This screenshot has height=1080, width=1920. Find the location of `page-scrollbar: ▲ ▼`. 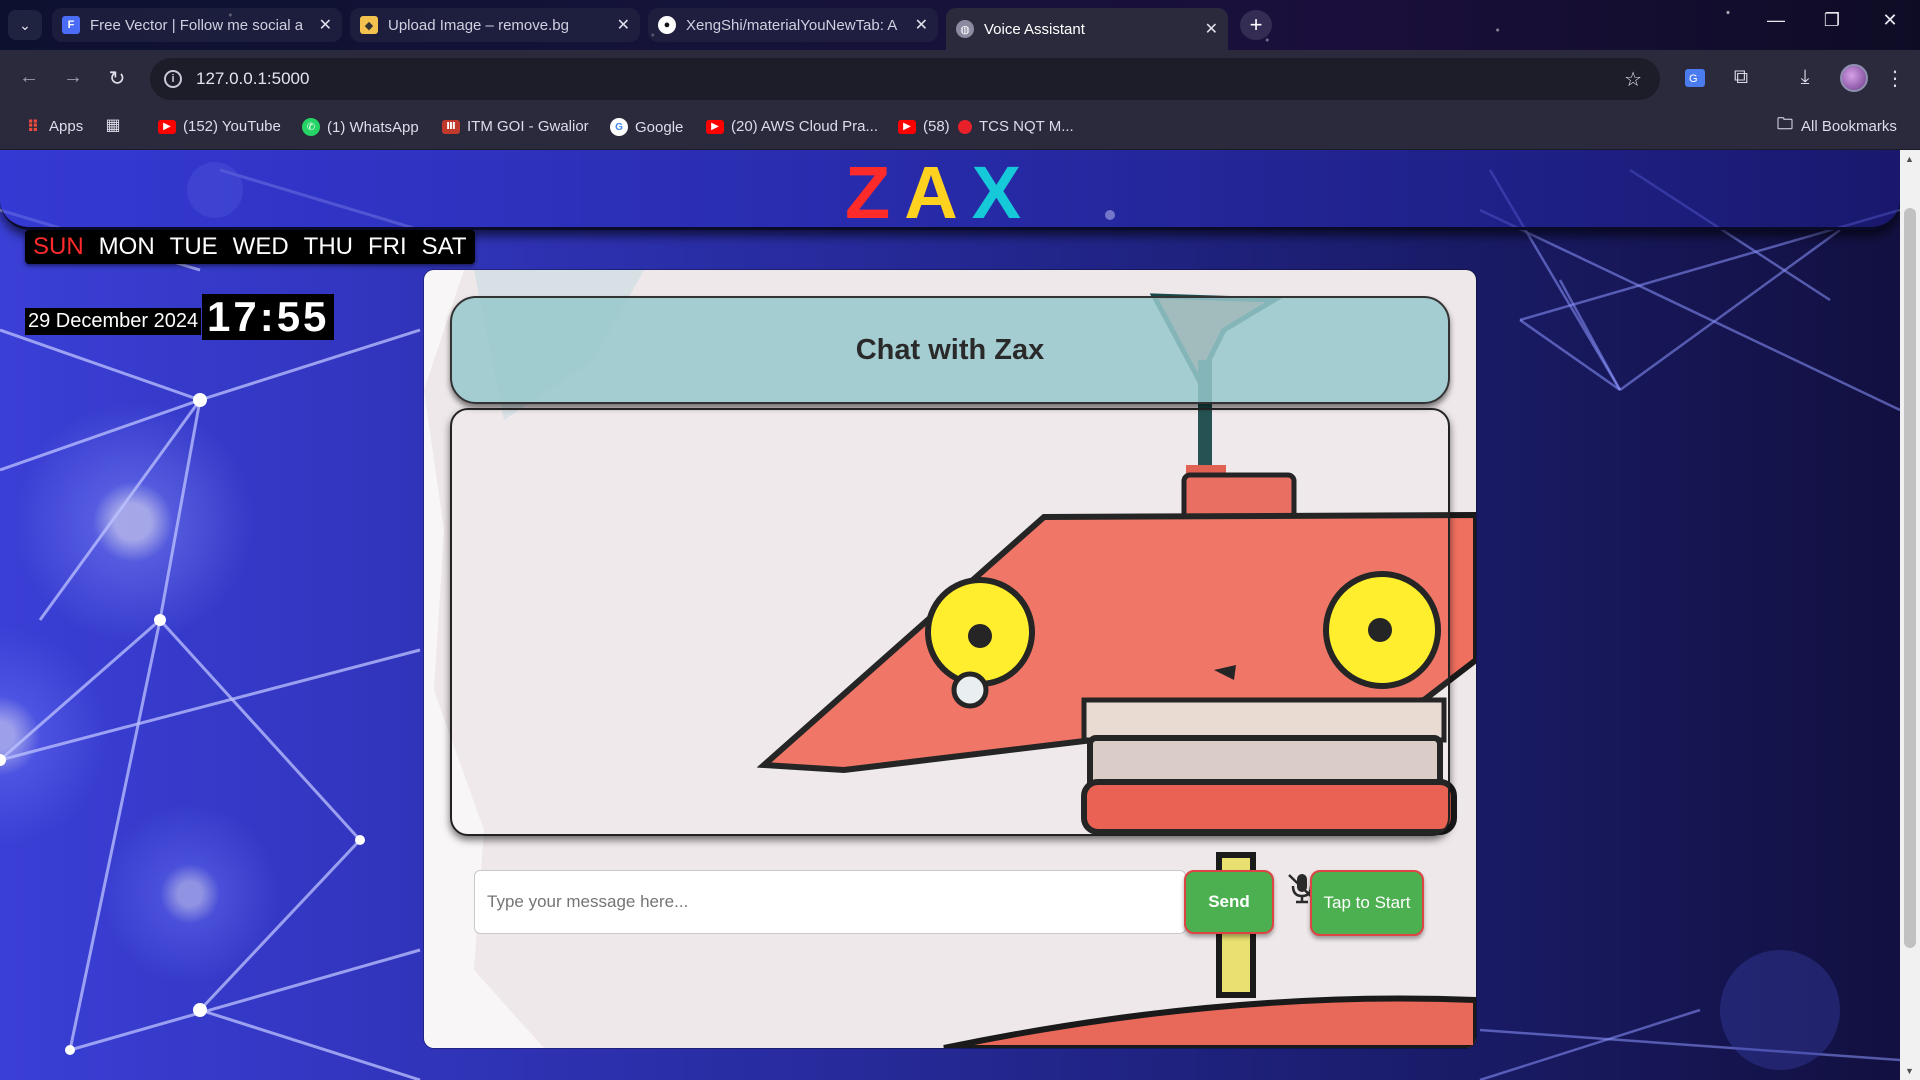

page-scrollbar: ▲ ▼ is located at coordinates (1910, 615).